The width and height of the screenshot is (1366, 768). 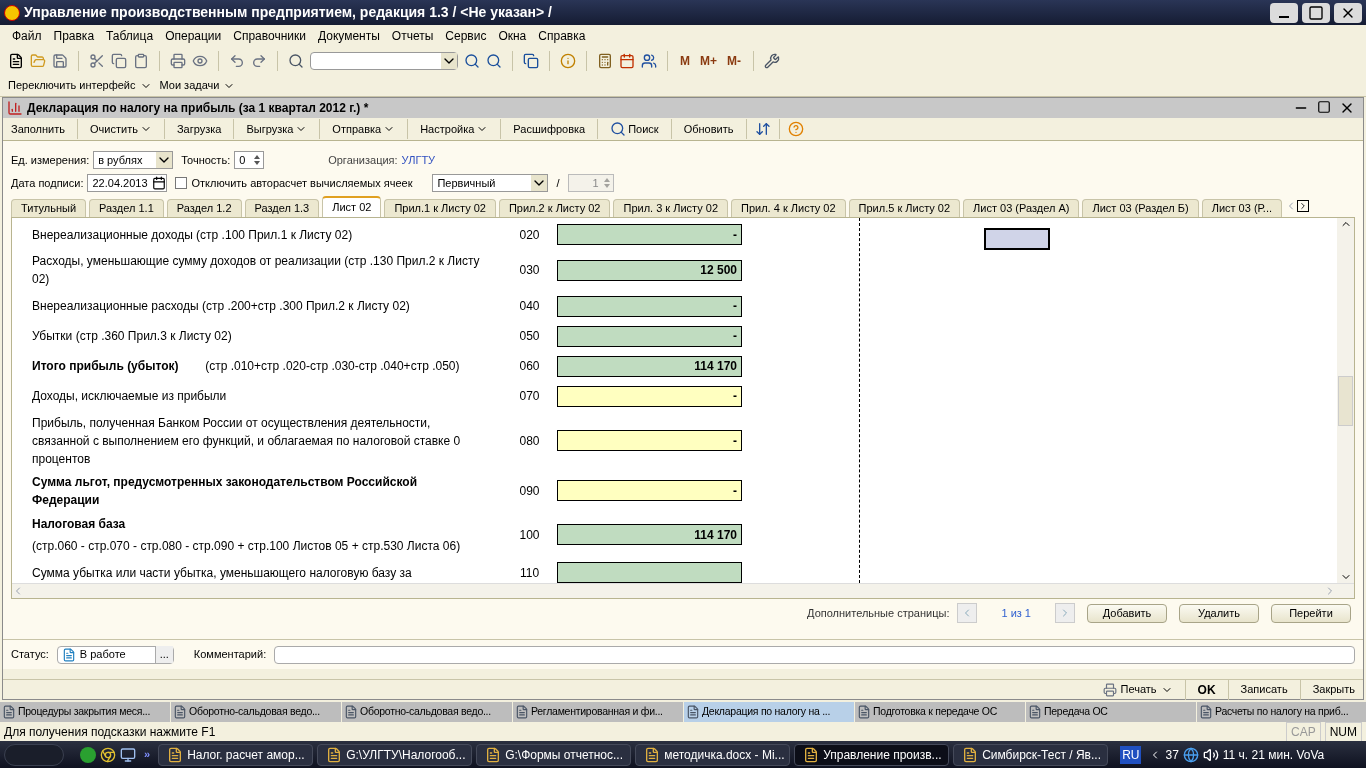 What do you see at coordinates (1021, 208) in the screenshot?
I see `sheet-tab: Лист 03 (Раздел А)` at bounding box center [1021, 208].